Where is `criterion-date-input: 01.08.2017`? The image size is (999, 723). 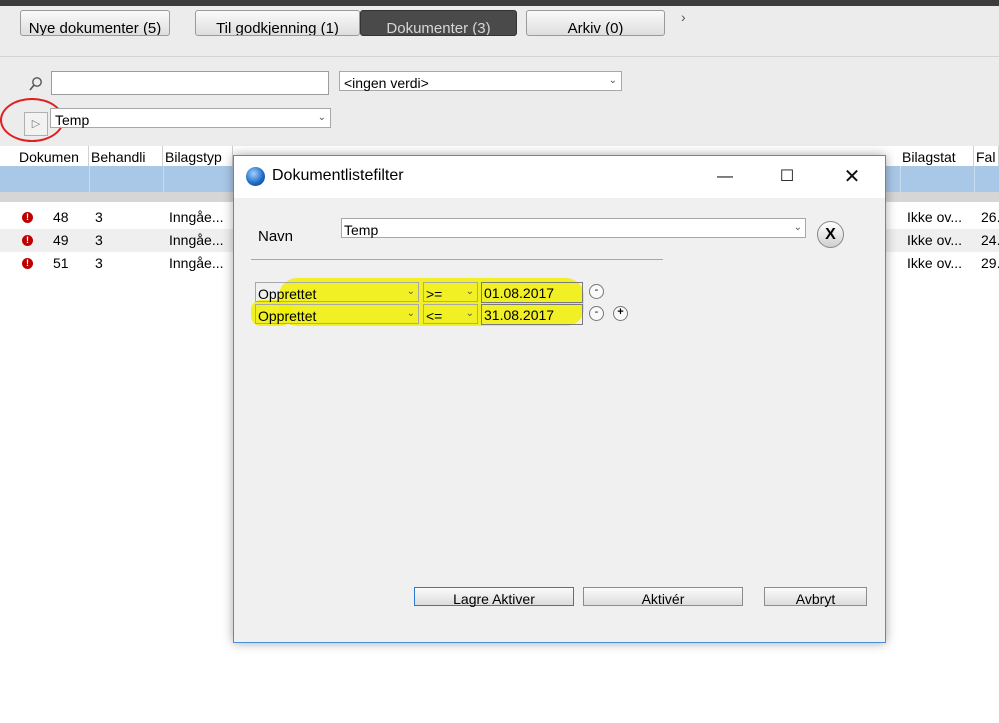
criterion-date-input: 01.08.2017 is located at coordinates (532, 292).